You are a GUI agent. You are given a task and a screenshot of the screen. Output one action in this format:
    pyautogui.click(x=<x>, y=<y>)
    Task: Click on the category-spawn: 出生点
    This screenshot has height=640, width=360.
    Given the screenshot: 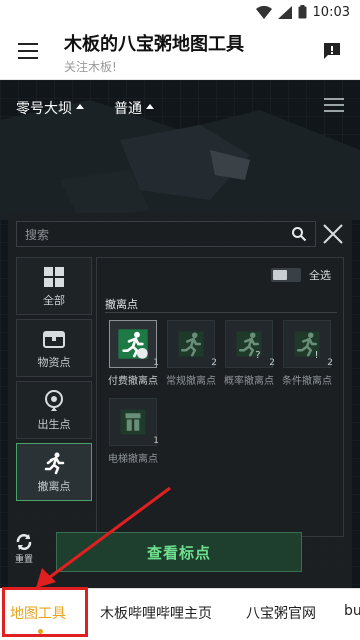 What is the action you would take?
    pyautogui.click(x=54, y=410)
    